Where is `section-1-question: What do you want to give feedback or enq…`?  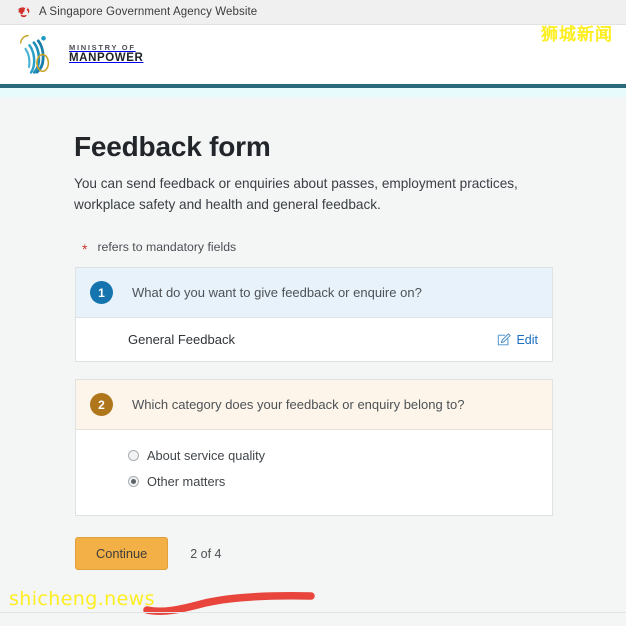 section-1-question: What do you want to give feedback or enq… is located at coordinates (277, 293).